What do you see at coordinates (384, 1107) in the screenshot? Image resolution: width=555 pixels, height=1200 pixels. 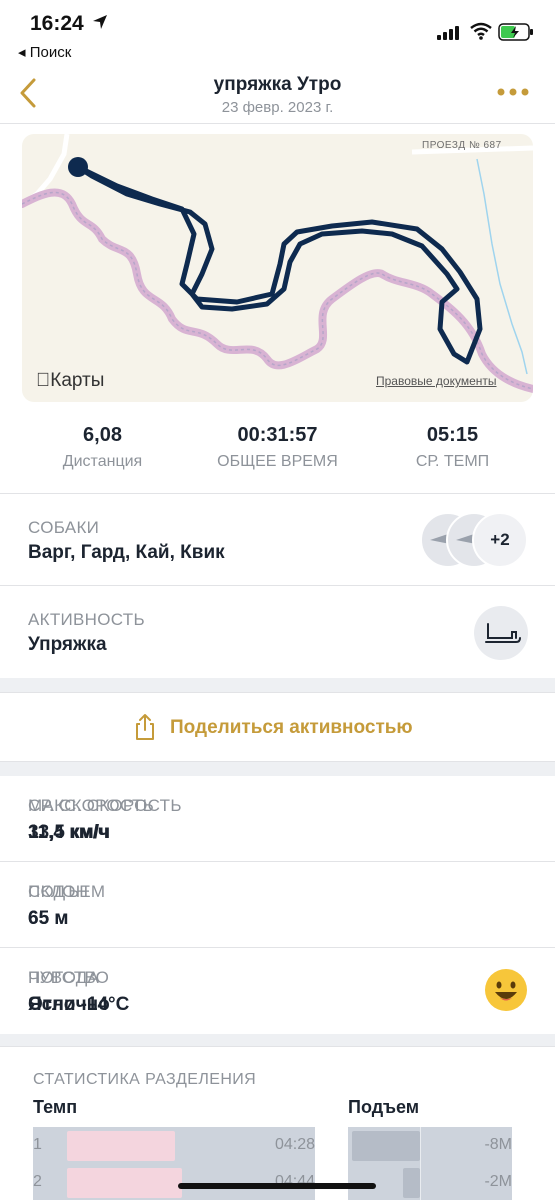 I see `elevation-column-header: Подъем` at bounding box center [384, 1107].